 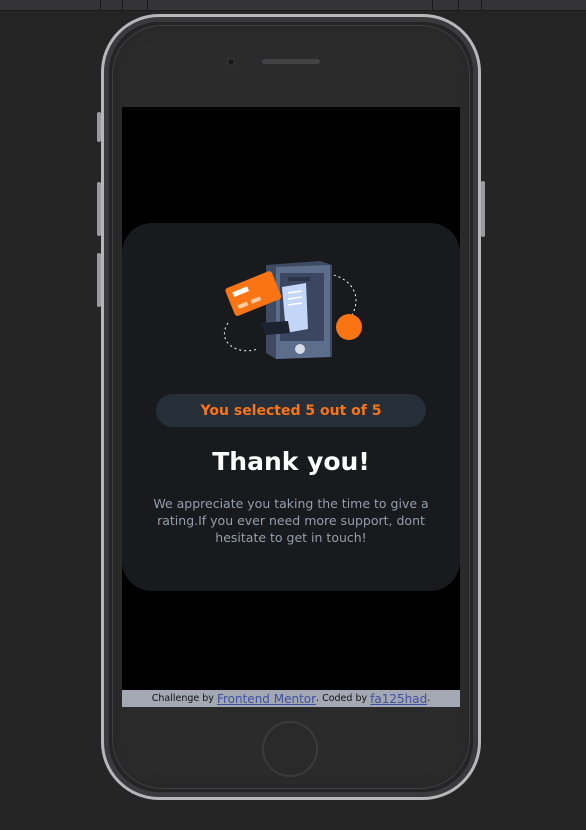 I want to click on frontend-mentor-link: Frontend Mentor, so click(x=266, y=699).